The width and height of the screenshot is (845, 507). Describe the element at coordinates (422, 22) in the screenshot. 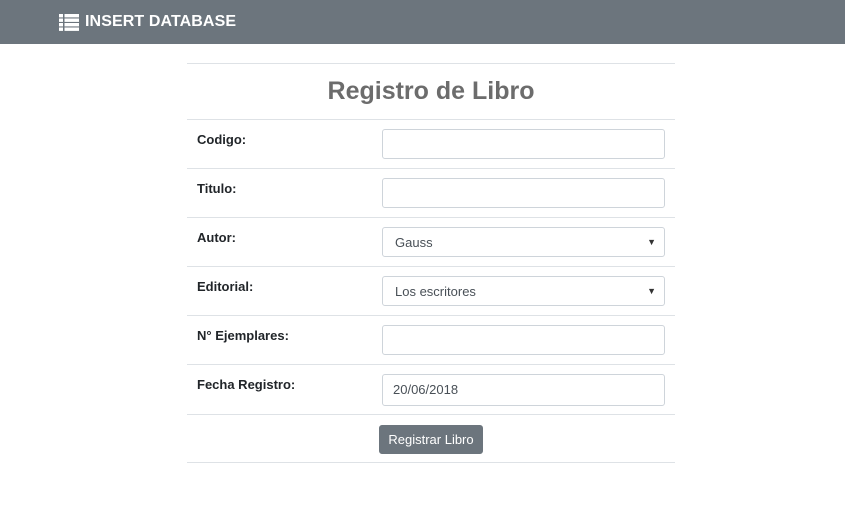

I see `navbar: INSERT DATABASE` at that location.